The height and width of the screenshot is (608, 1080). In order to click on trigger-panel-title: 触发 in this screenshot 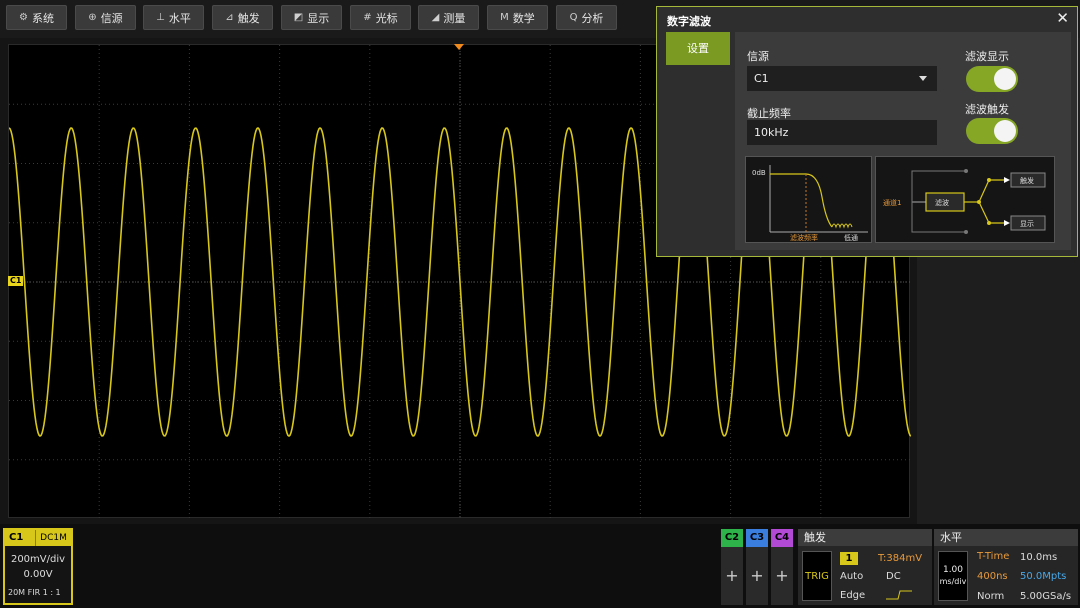, I will do `click(865, 537)`.